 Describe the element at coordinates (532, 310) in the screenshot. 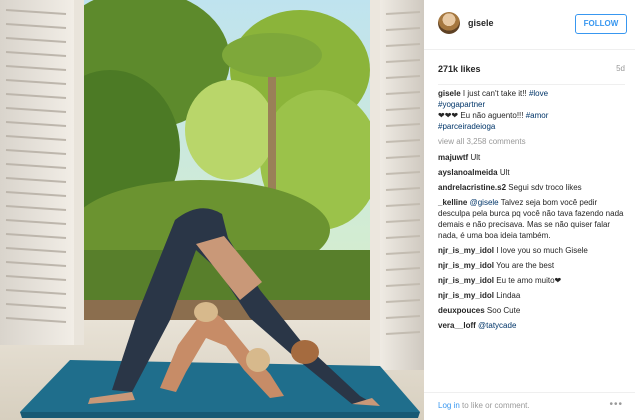

I see `comment-item: deuxpouces Soo Cute` at that location.